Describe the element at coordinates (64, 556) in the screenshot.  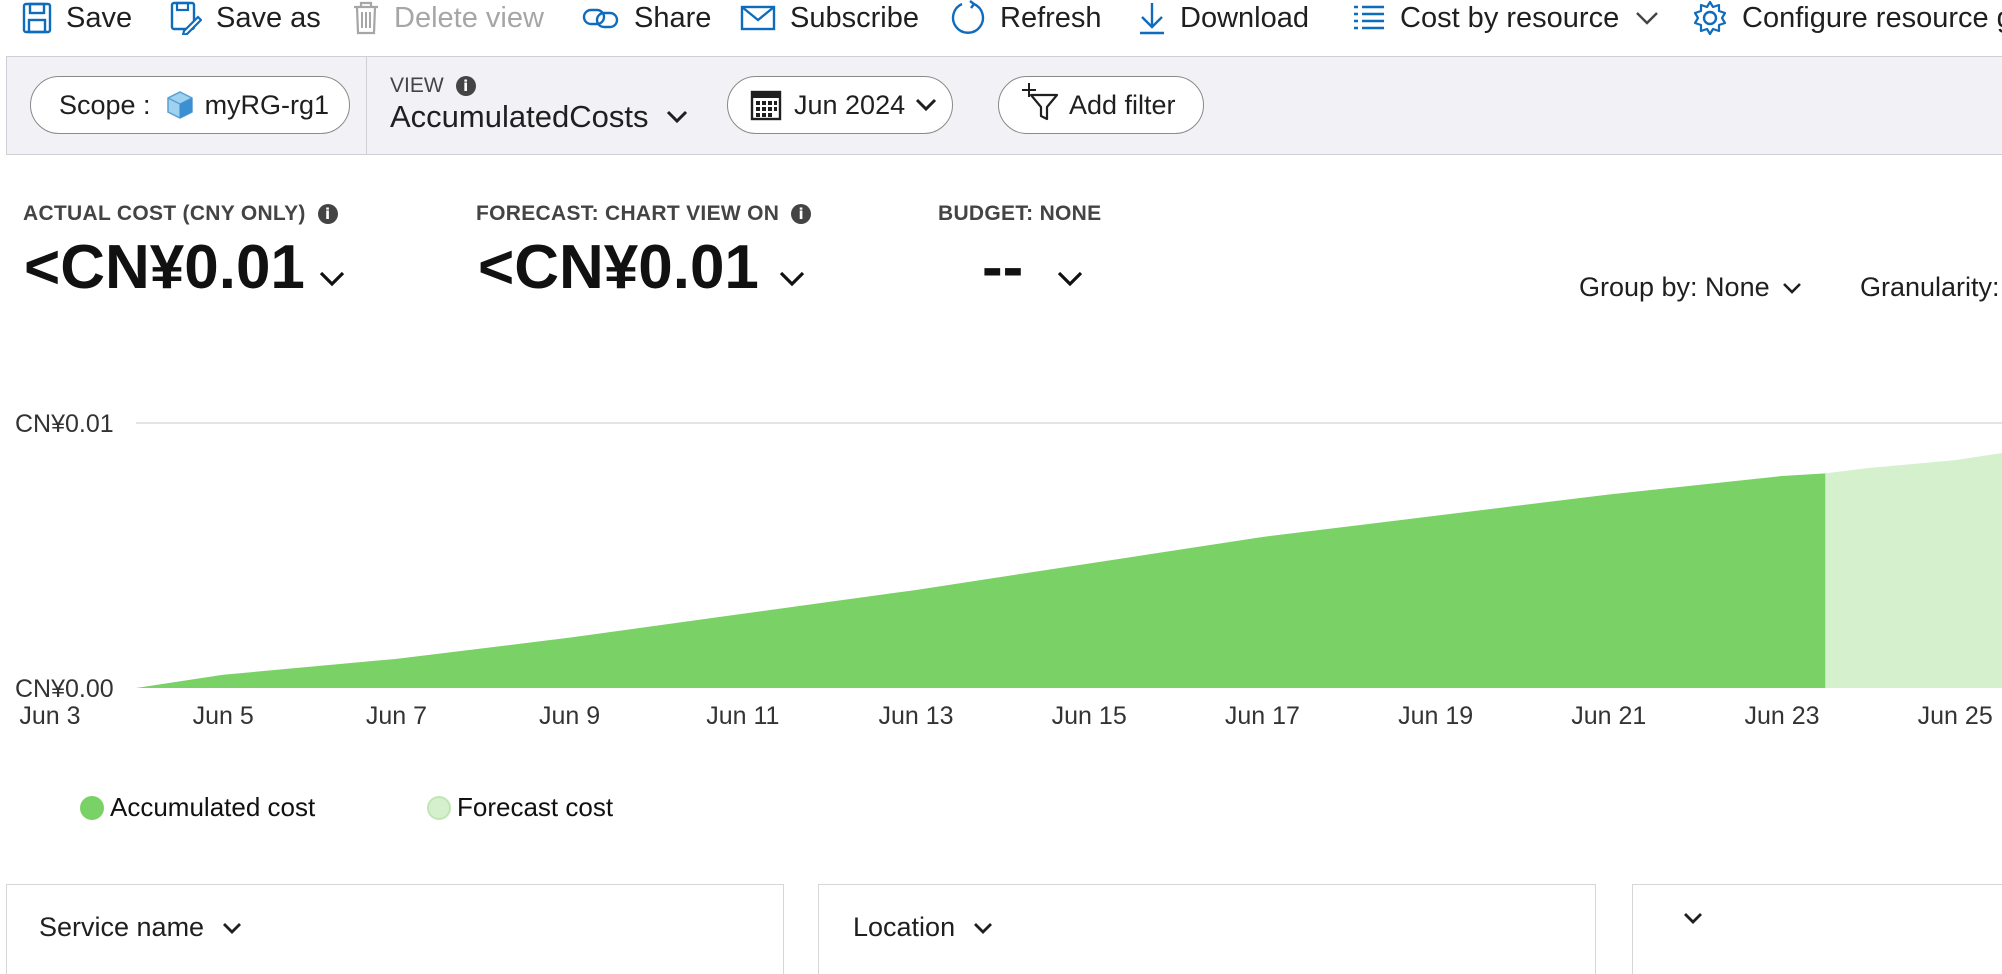
I see `y-axis-labels: CN¥0.00 CN¥0.01` at that location.